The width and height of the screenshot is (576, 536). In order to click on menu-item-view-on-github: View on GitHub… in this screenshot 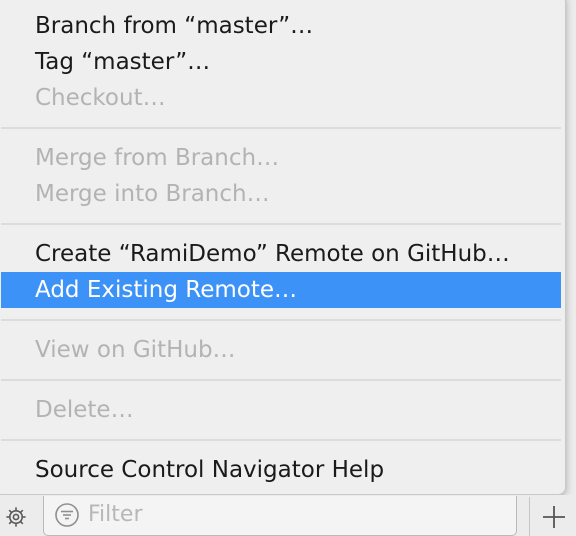, I will do `click(135, 350)`.